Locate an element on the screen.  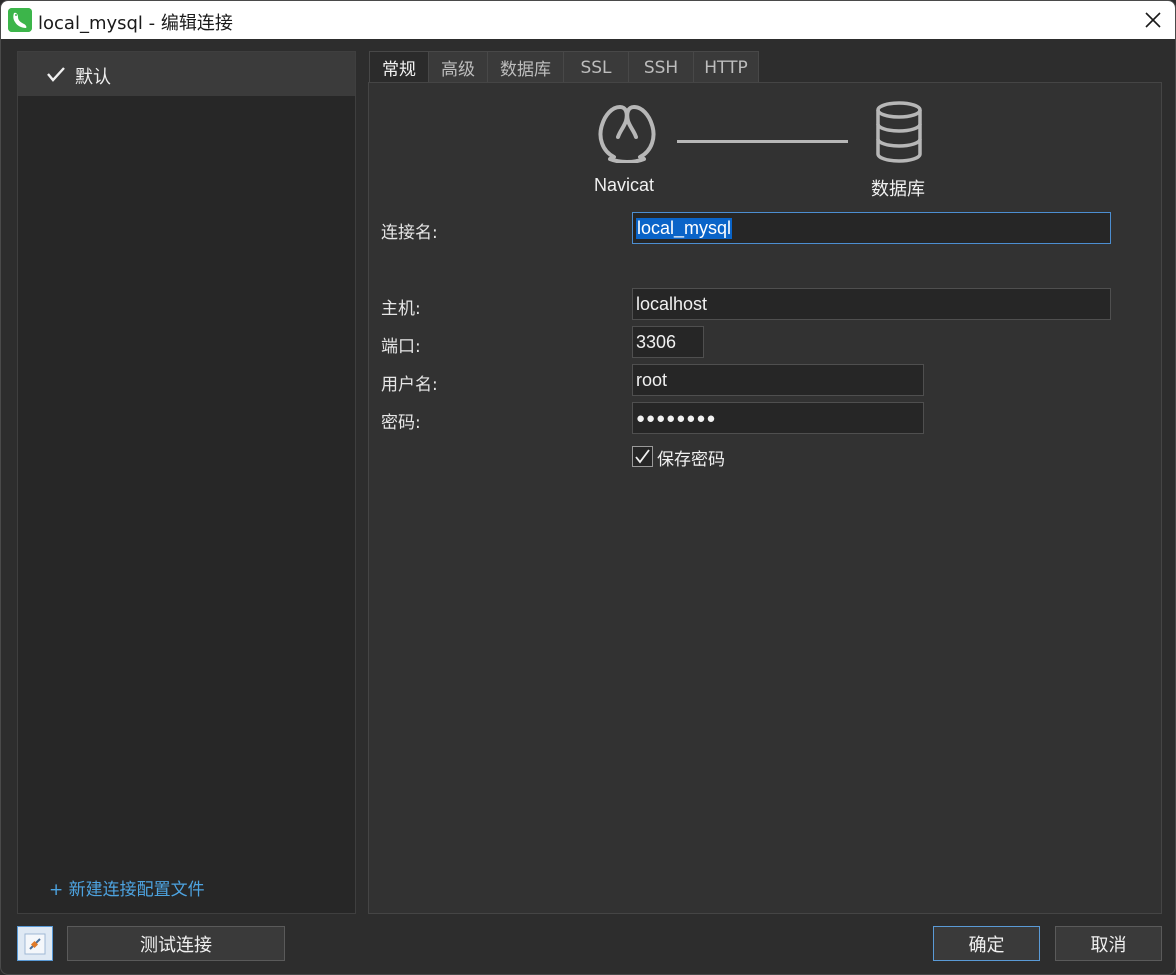
new-profile-link: + 新建连接配置文件 is located at coordinates (127, 887).